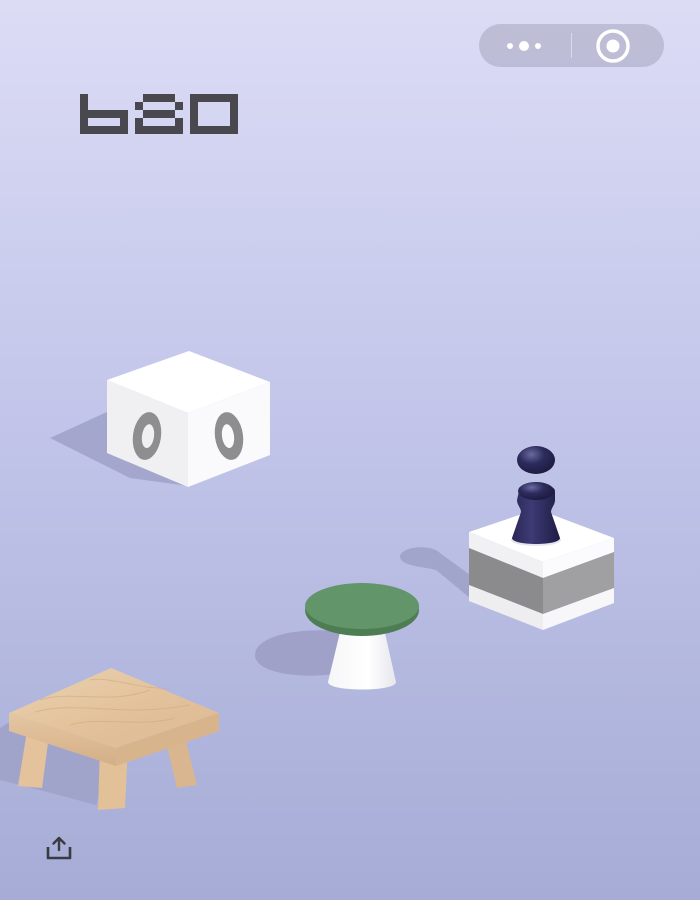 This screenshot has width=700, height=900. What do you see at coordinates (536, 460) in the screenshot?
I see `player-head` at bounding box center [536, 460].